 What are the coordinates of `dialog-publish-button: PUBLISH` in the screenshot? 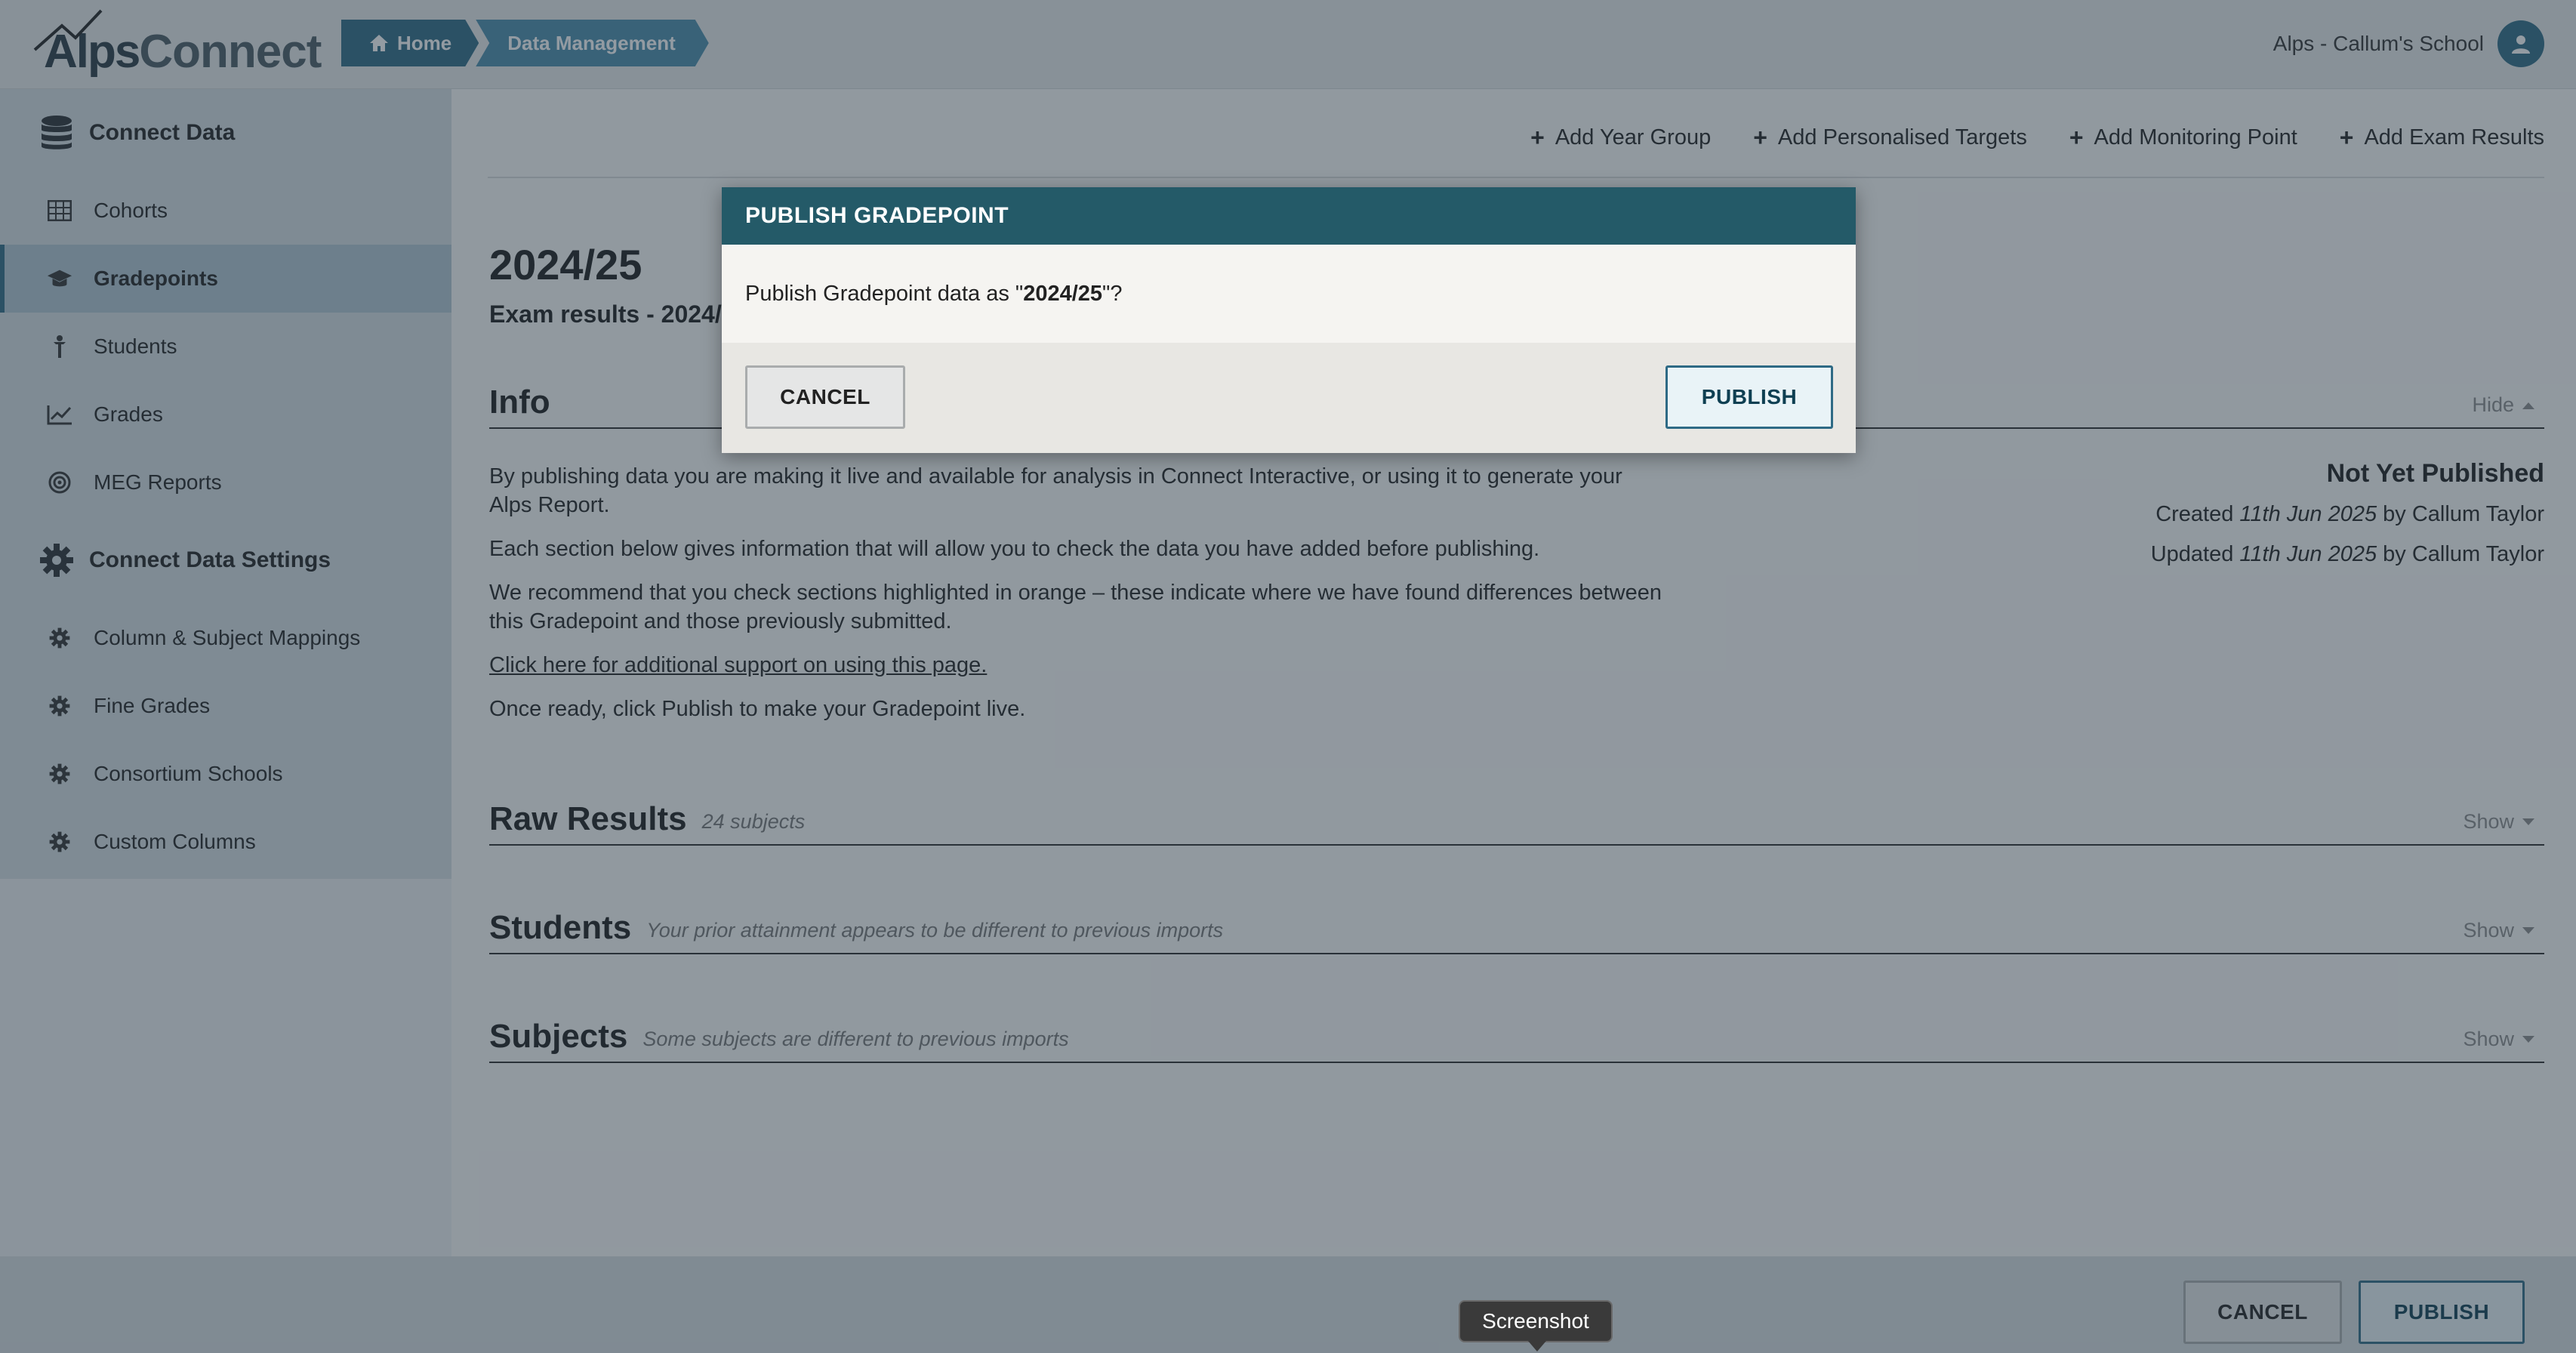 It's located at (1749, 397).